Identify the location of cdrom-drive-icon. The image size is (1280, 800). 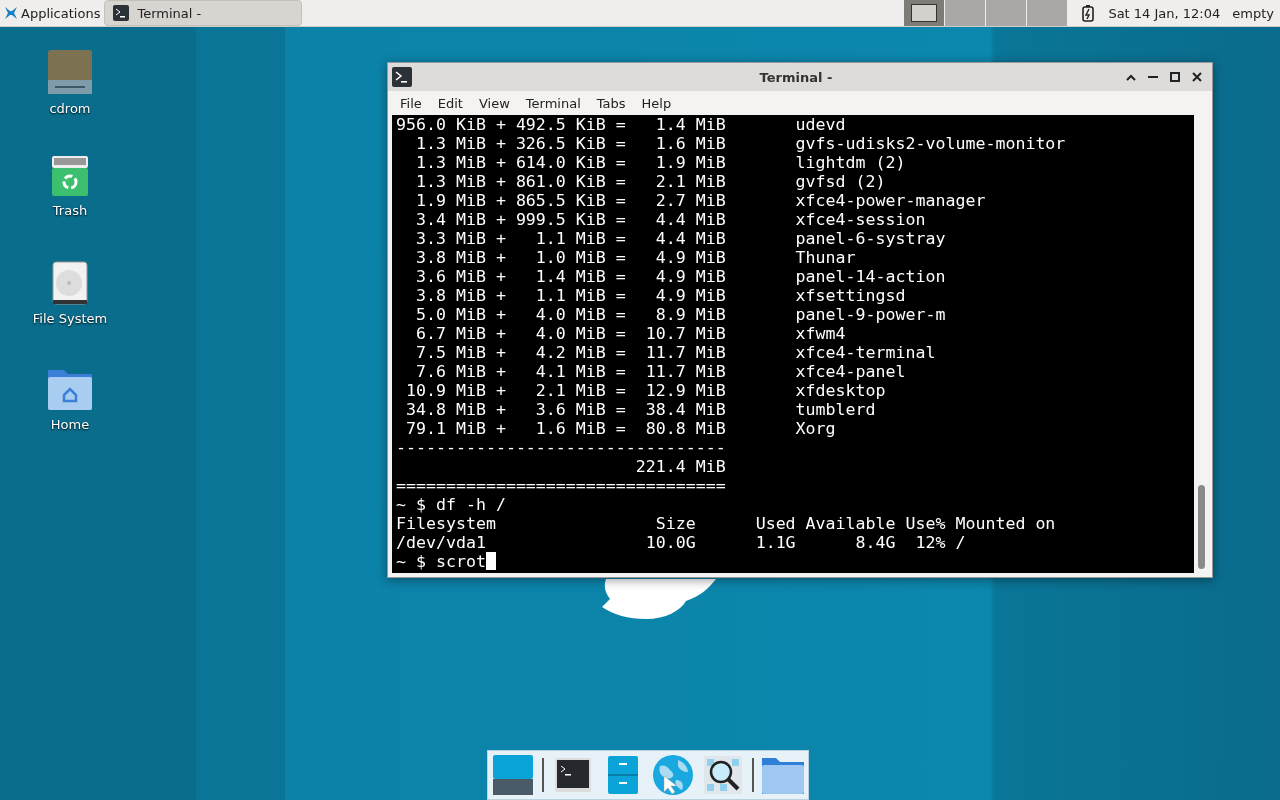
(70, 72).